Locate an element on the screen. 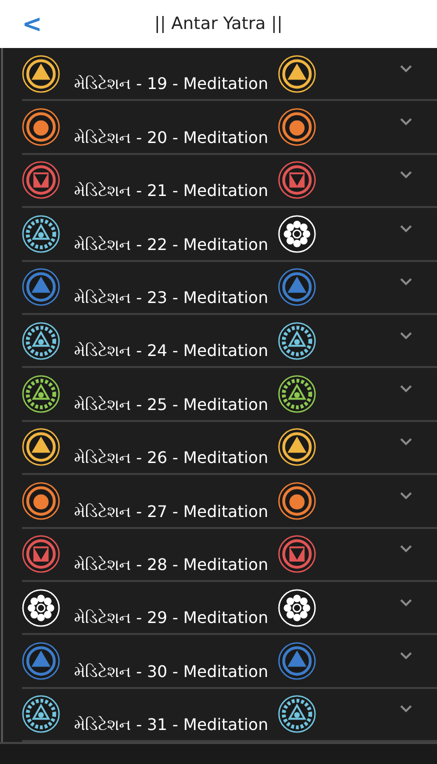 The height and width of the screenshot is (764, 437). list-row: મેડિટેશન - 27 - Meditation is located at coordinates (229, 502).